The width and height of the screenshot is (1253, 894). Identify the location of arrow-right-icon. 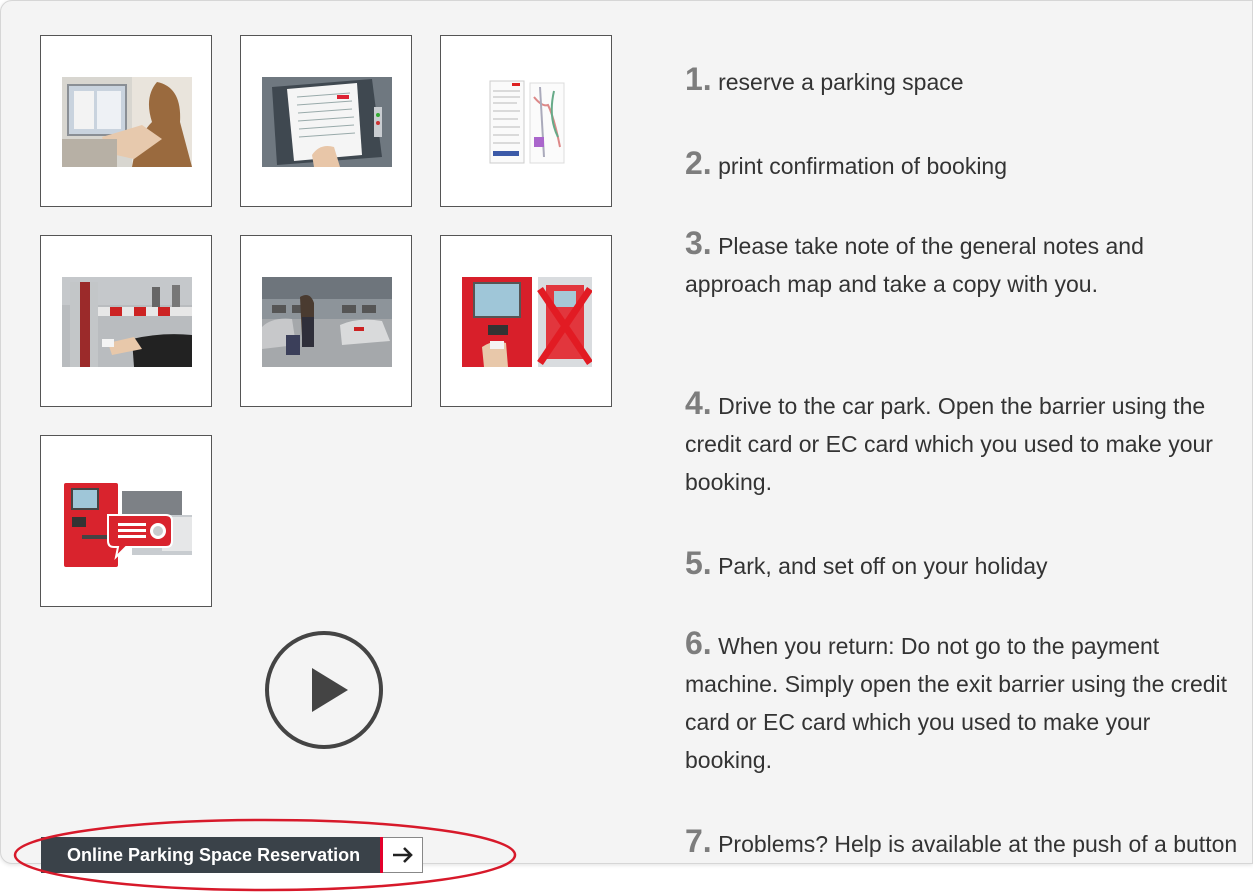
(403, 855).